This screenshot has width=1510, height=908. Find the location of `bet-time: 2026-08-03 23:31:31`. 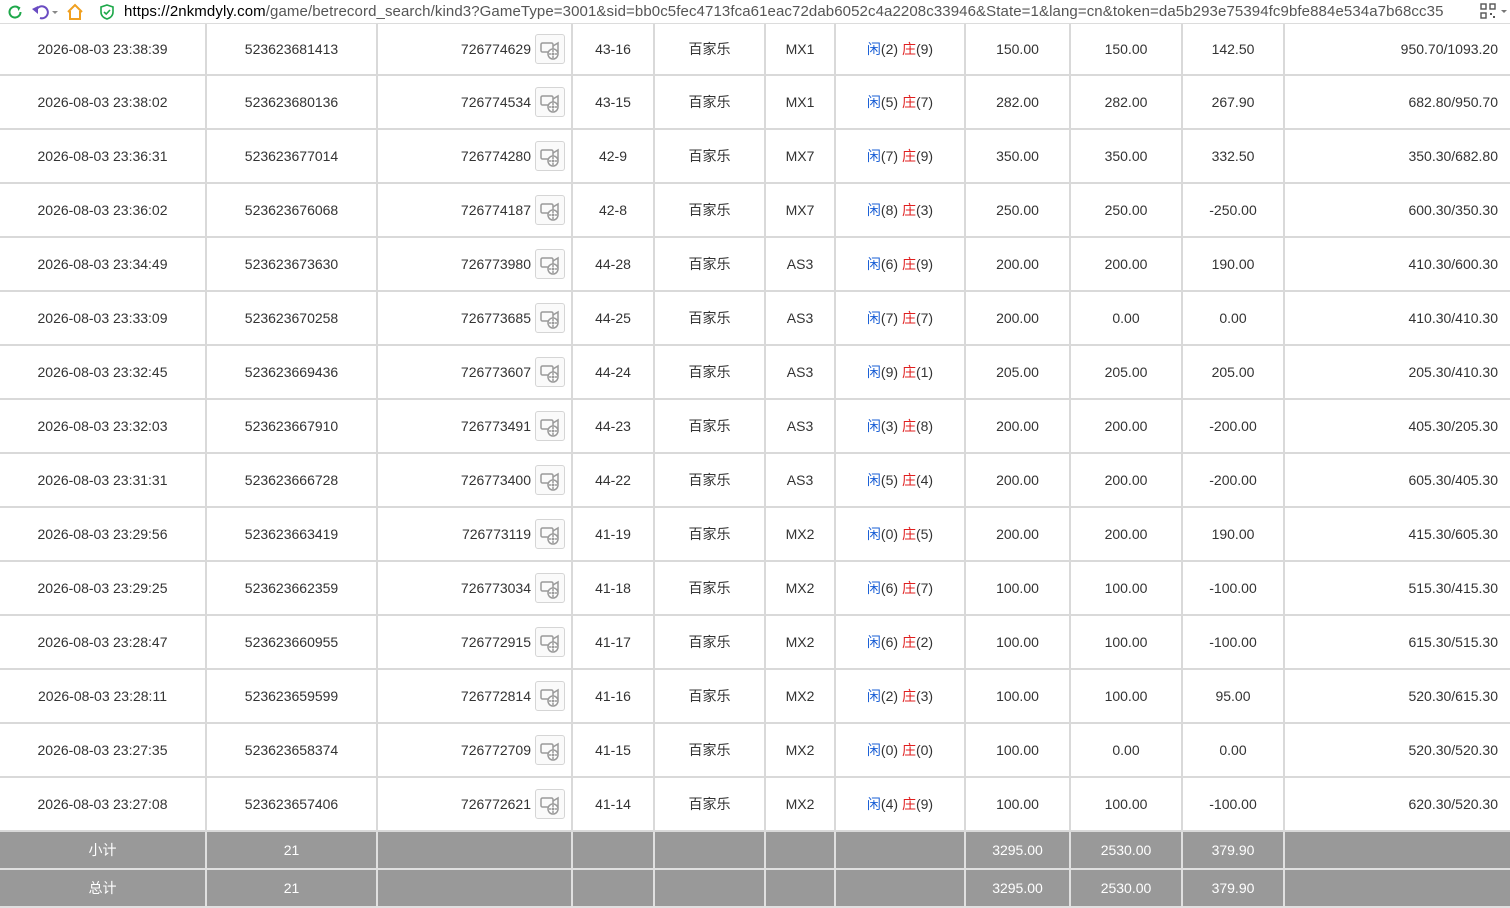

bet-time: 2026-08-03 23:31:31 is located at coordinates (103, 480).